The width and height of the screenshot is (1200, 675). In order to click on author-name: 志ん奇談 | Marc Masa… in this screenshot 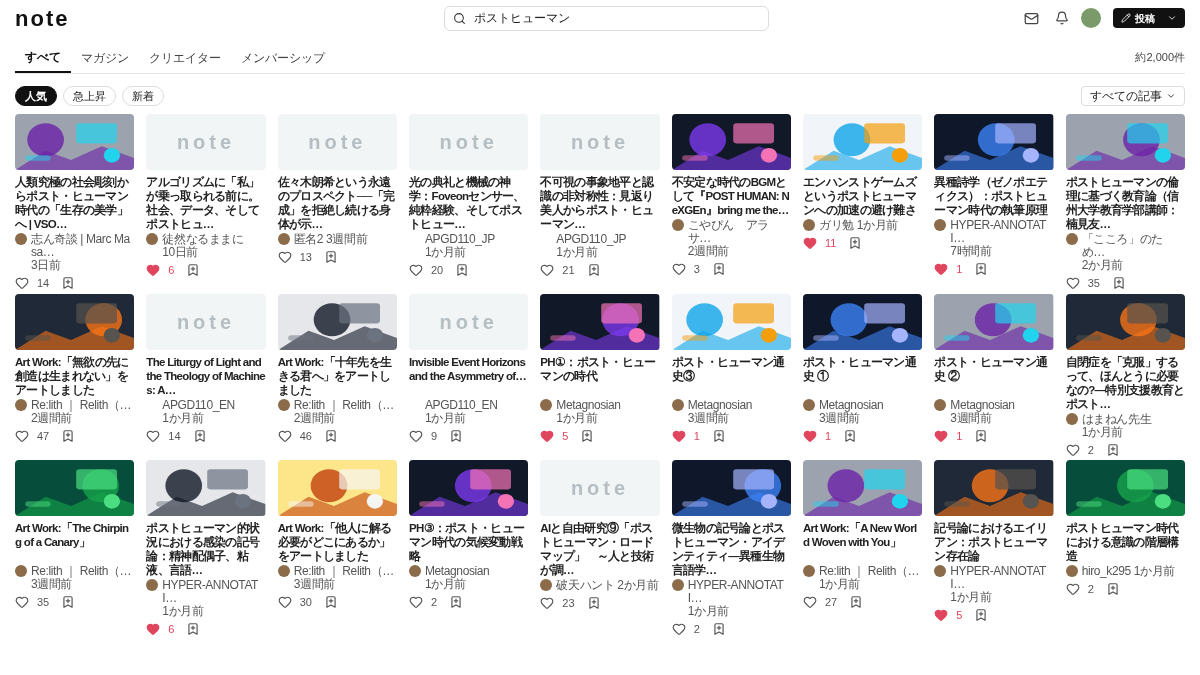, I will do `click(83, 246)`.